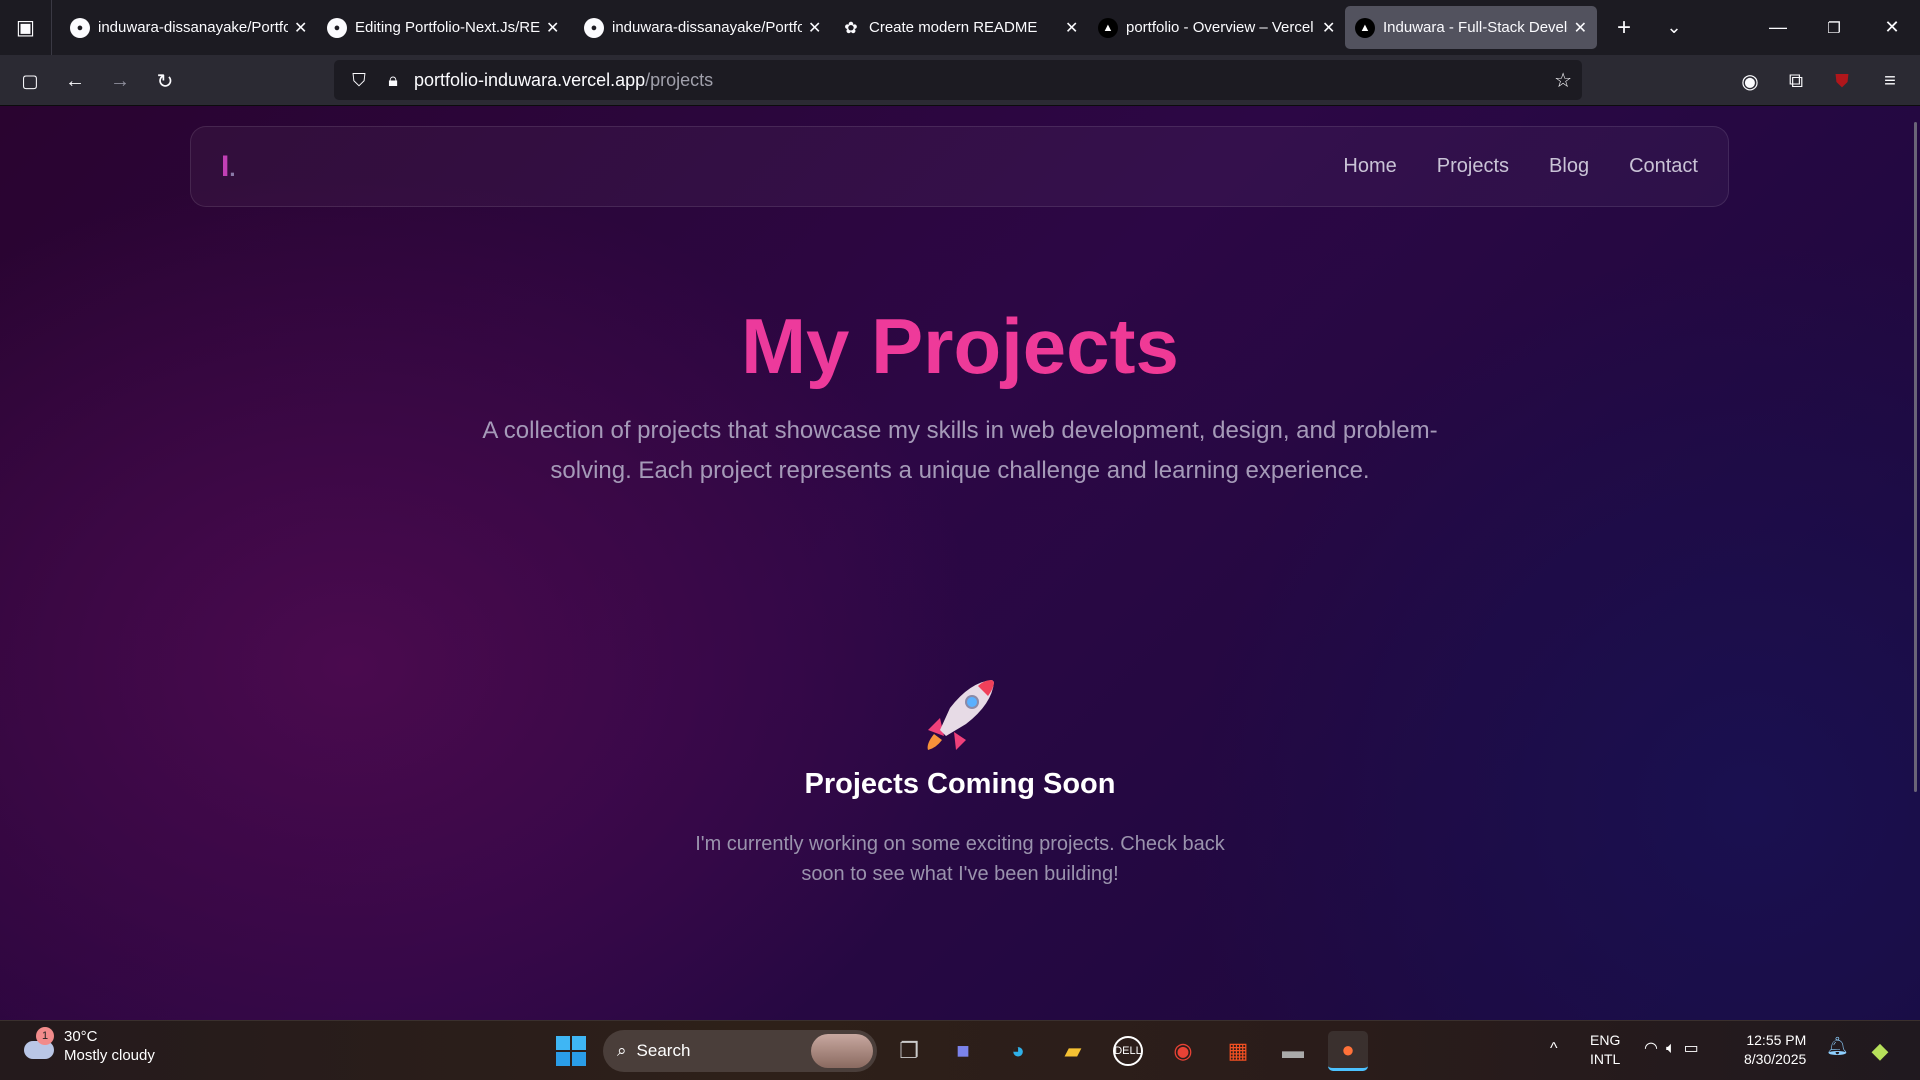 This screenshot has width=1920, height=1080. What do you see at coordinates (1473, 166) in the screenshot?
I see `nav-projects: Projects` at bounding box center [1473, 166].